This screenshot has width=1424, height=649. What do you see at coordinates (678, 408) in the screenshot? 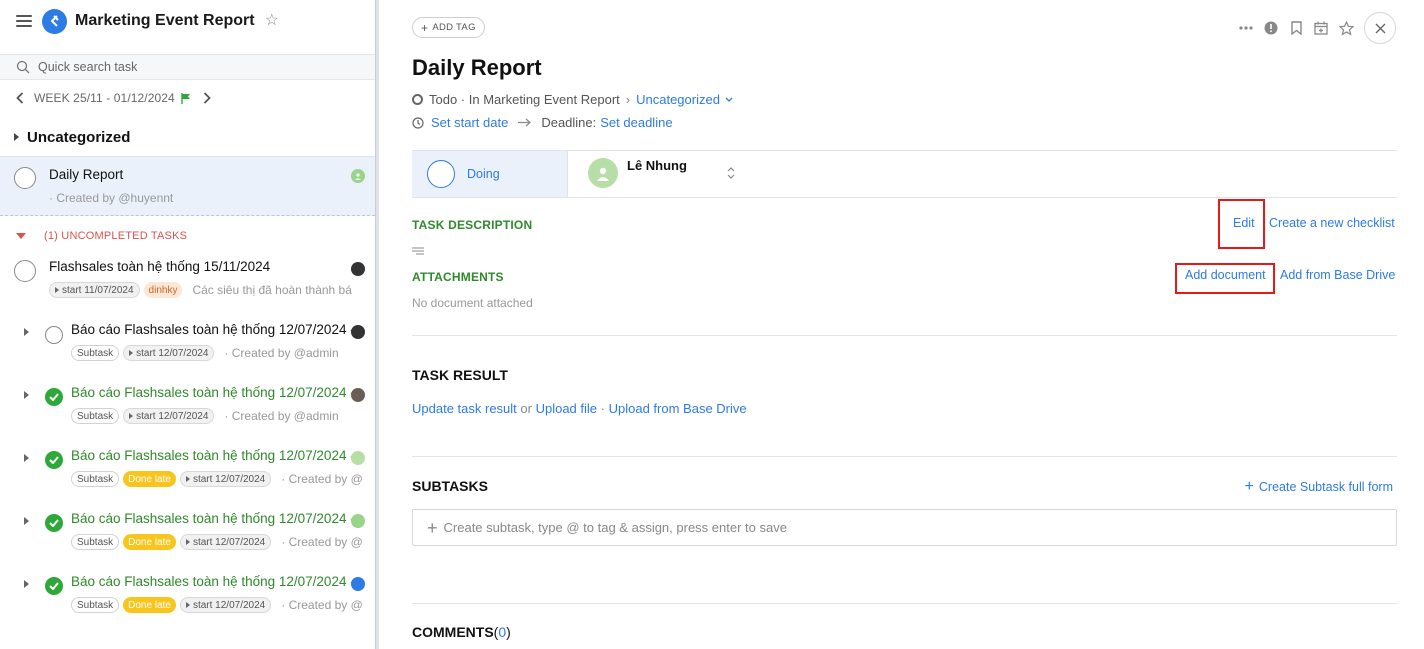
I see `upload-from-drive-link: Upload from Base Drive` at bounding box center [678, 408].